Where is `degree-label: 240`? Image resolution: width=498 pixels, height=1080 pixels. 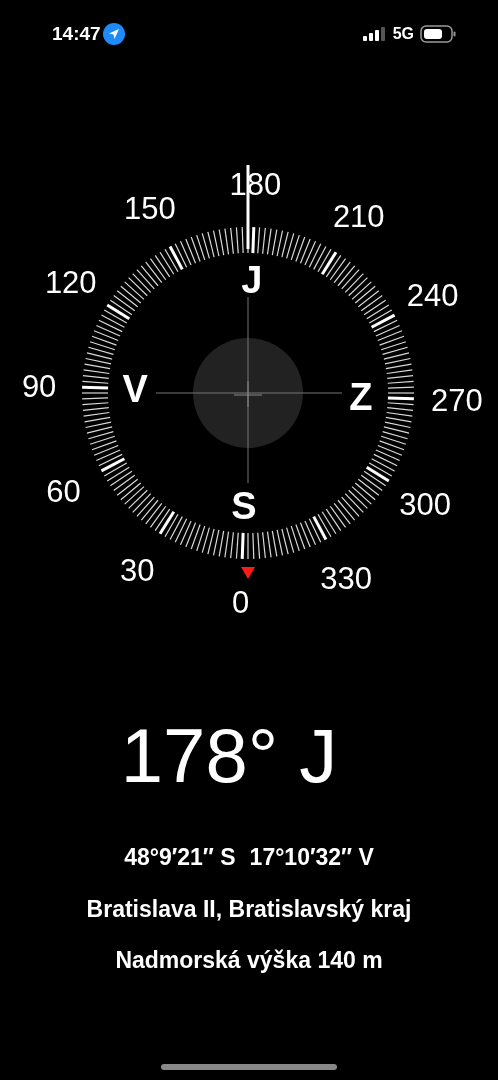 degree-label: 240 is located at coordinates (432, 295).